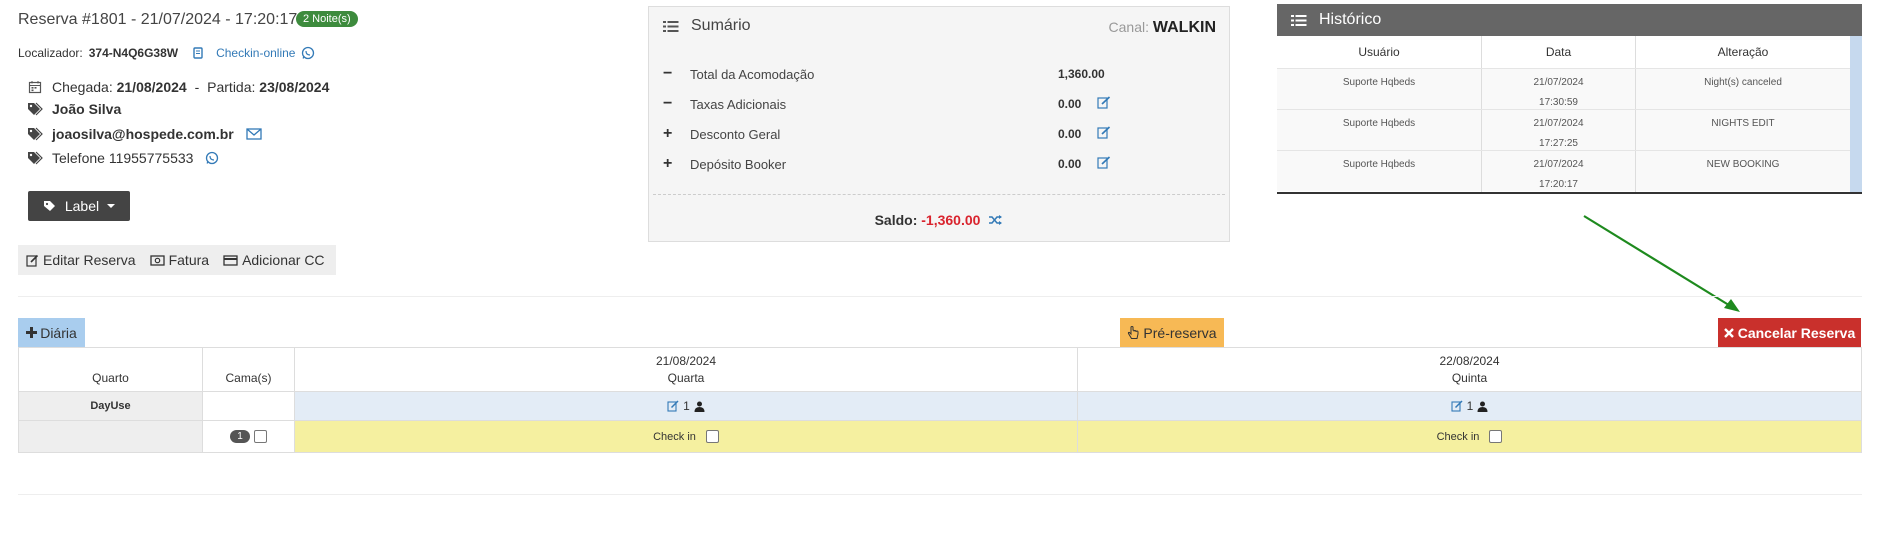 Image resolution: width=1892 pixels, height=535 pixels. What do you see at coordinates (686, 377) in the screenshot?
I see `day-weekday: Quarta` at bounding box center [686, 377].